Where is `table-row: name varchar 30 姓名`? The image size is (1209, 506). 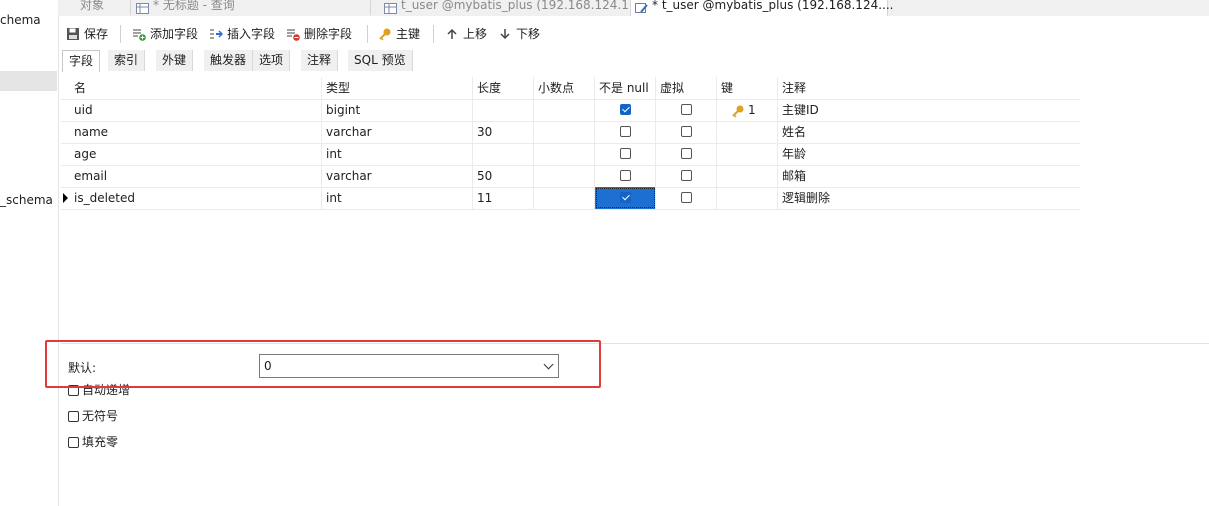 table-row: name varchar 30 姓名 is located at coordinates (570, 132).